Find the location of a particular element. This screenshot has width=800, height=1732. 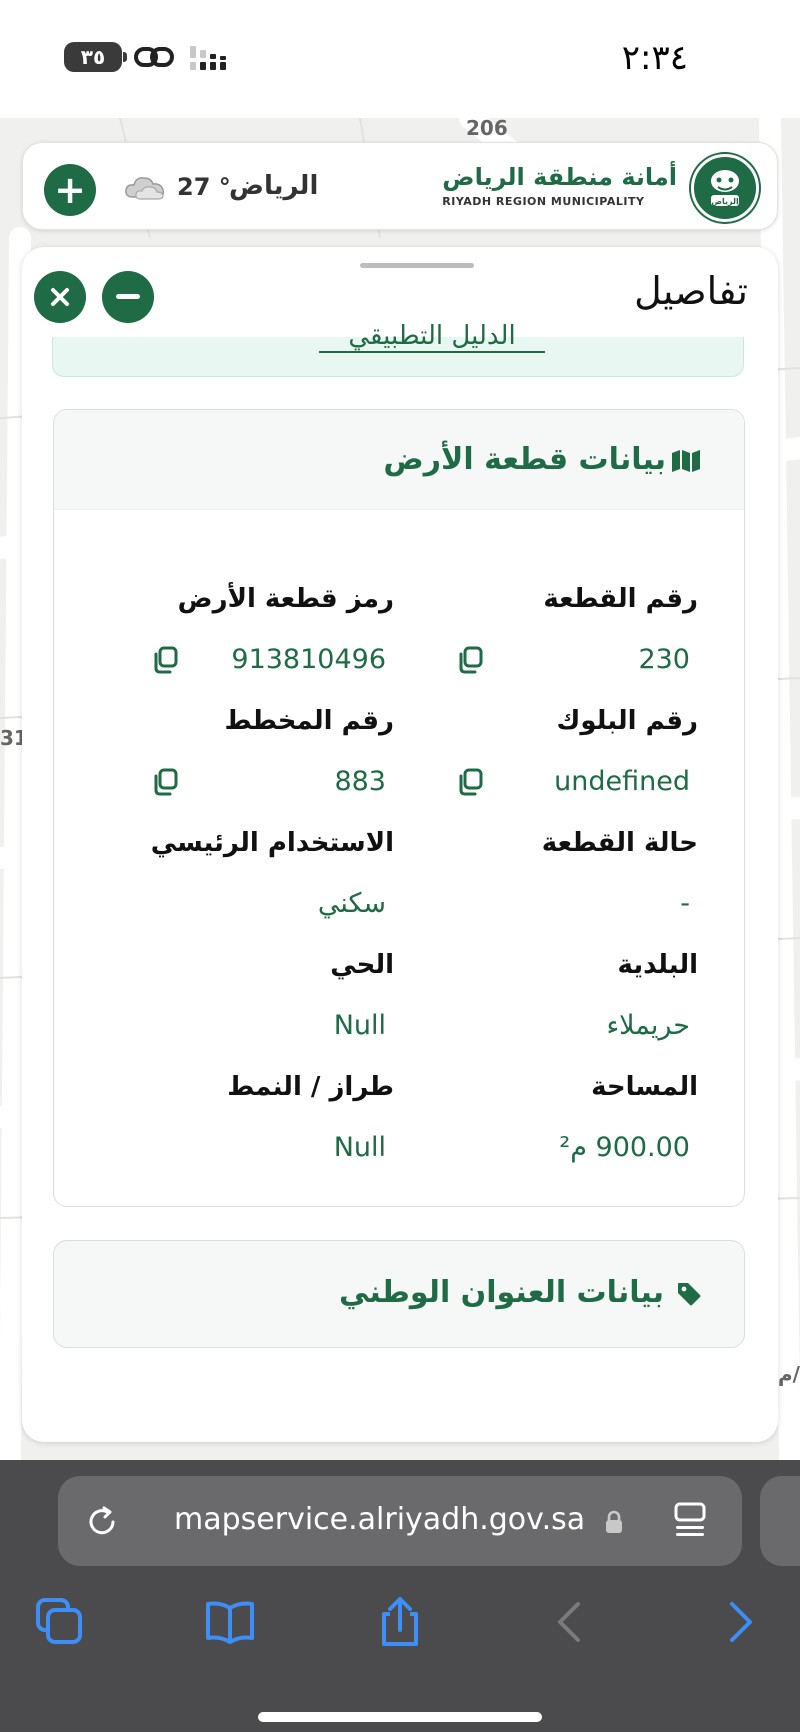

share-icon is located at coordinates (400, 1622).